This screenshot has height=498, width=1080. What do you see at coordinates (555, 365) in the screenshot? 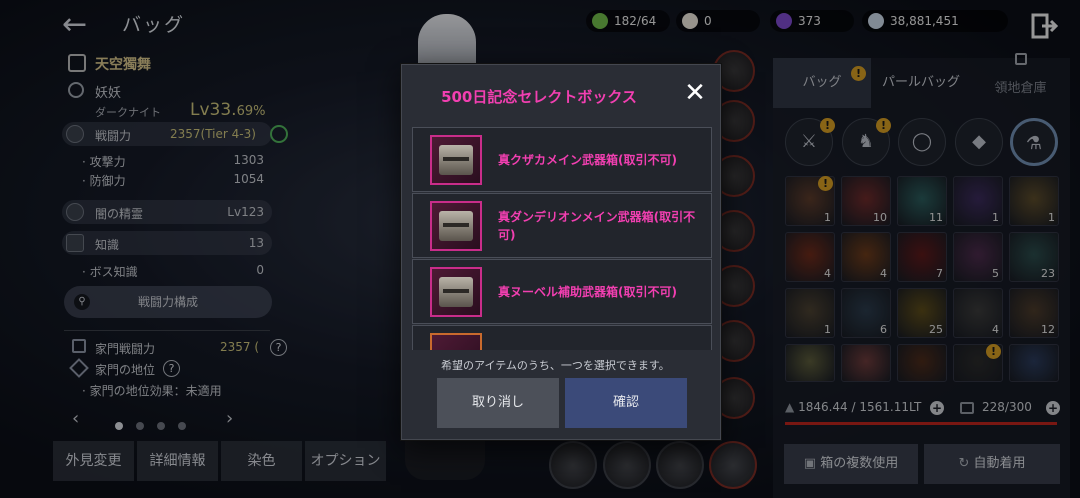
I see `modal-description: 希望のアイテムのうち、一つを選択できます。` at bounding box center [555, 365].